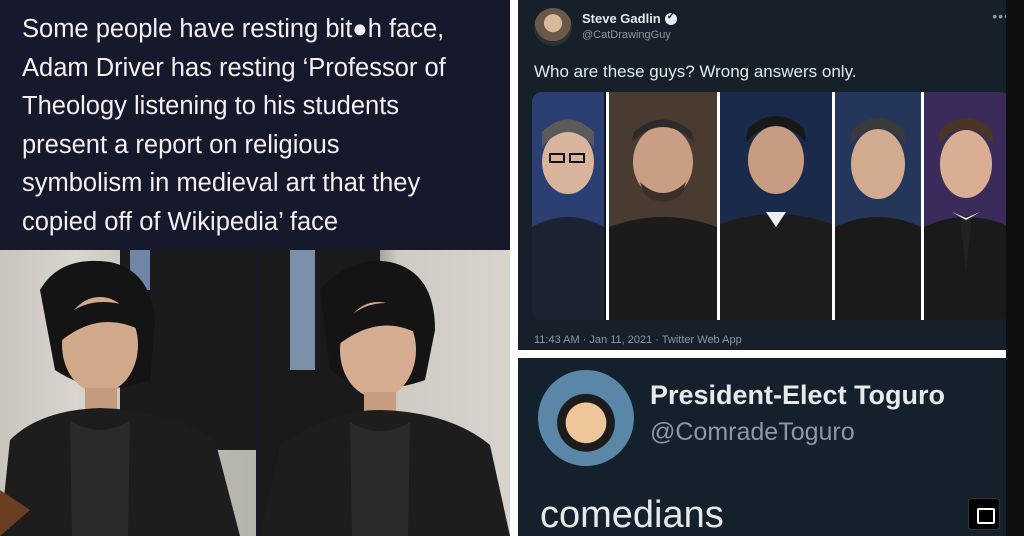  I want to click on tweet-author: Steve Gadlin, so click(629, 18).